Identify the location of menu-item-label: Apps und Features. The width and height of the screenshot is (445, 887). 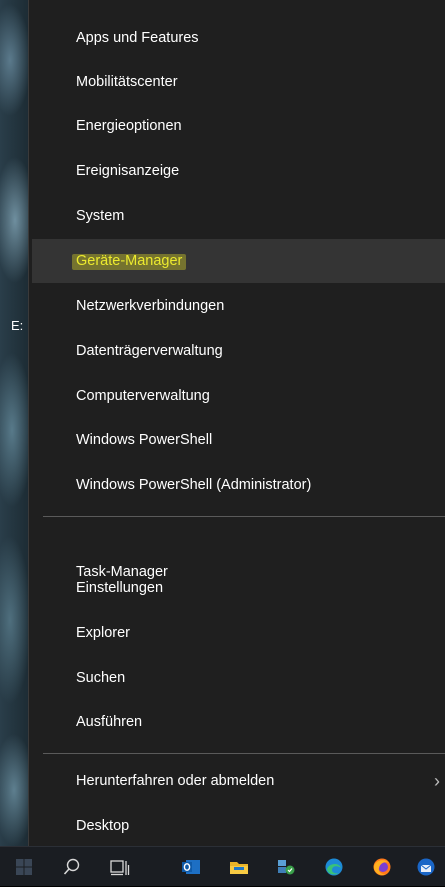
(137, 38).